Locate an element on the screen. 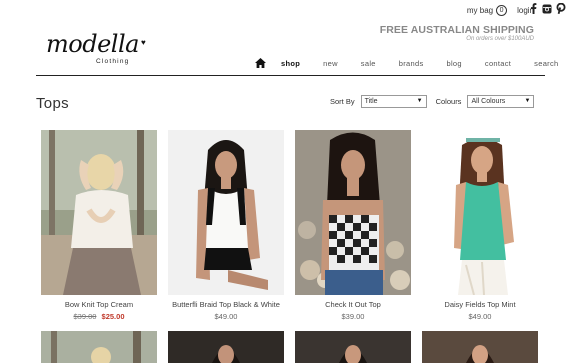 This screenshot has height=363, width=580. sale-price: $25.00 is located at coordinates (113, 316).